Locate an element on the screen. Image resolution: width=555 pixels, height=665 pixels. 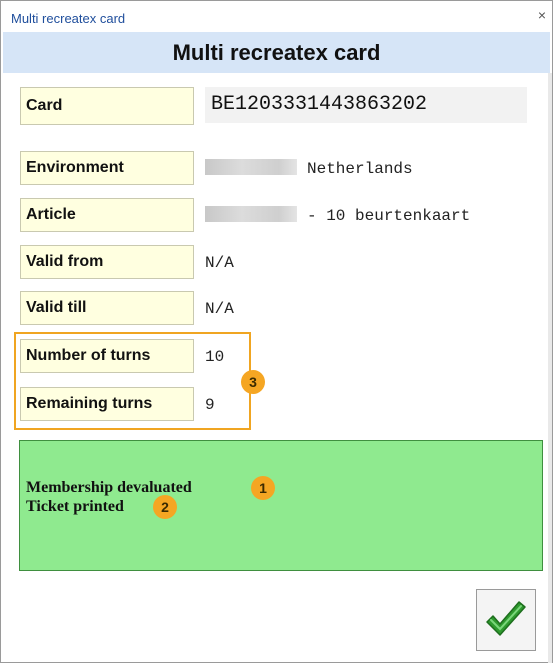
article-value: - 10 beurtenkaart is located at coordinates (338, 215).